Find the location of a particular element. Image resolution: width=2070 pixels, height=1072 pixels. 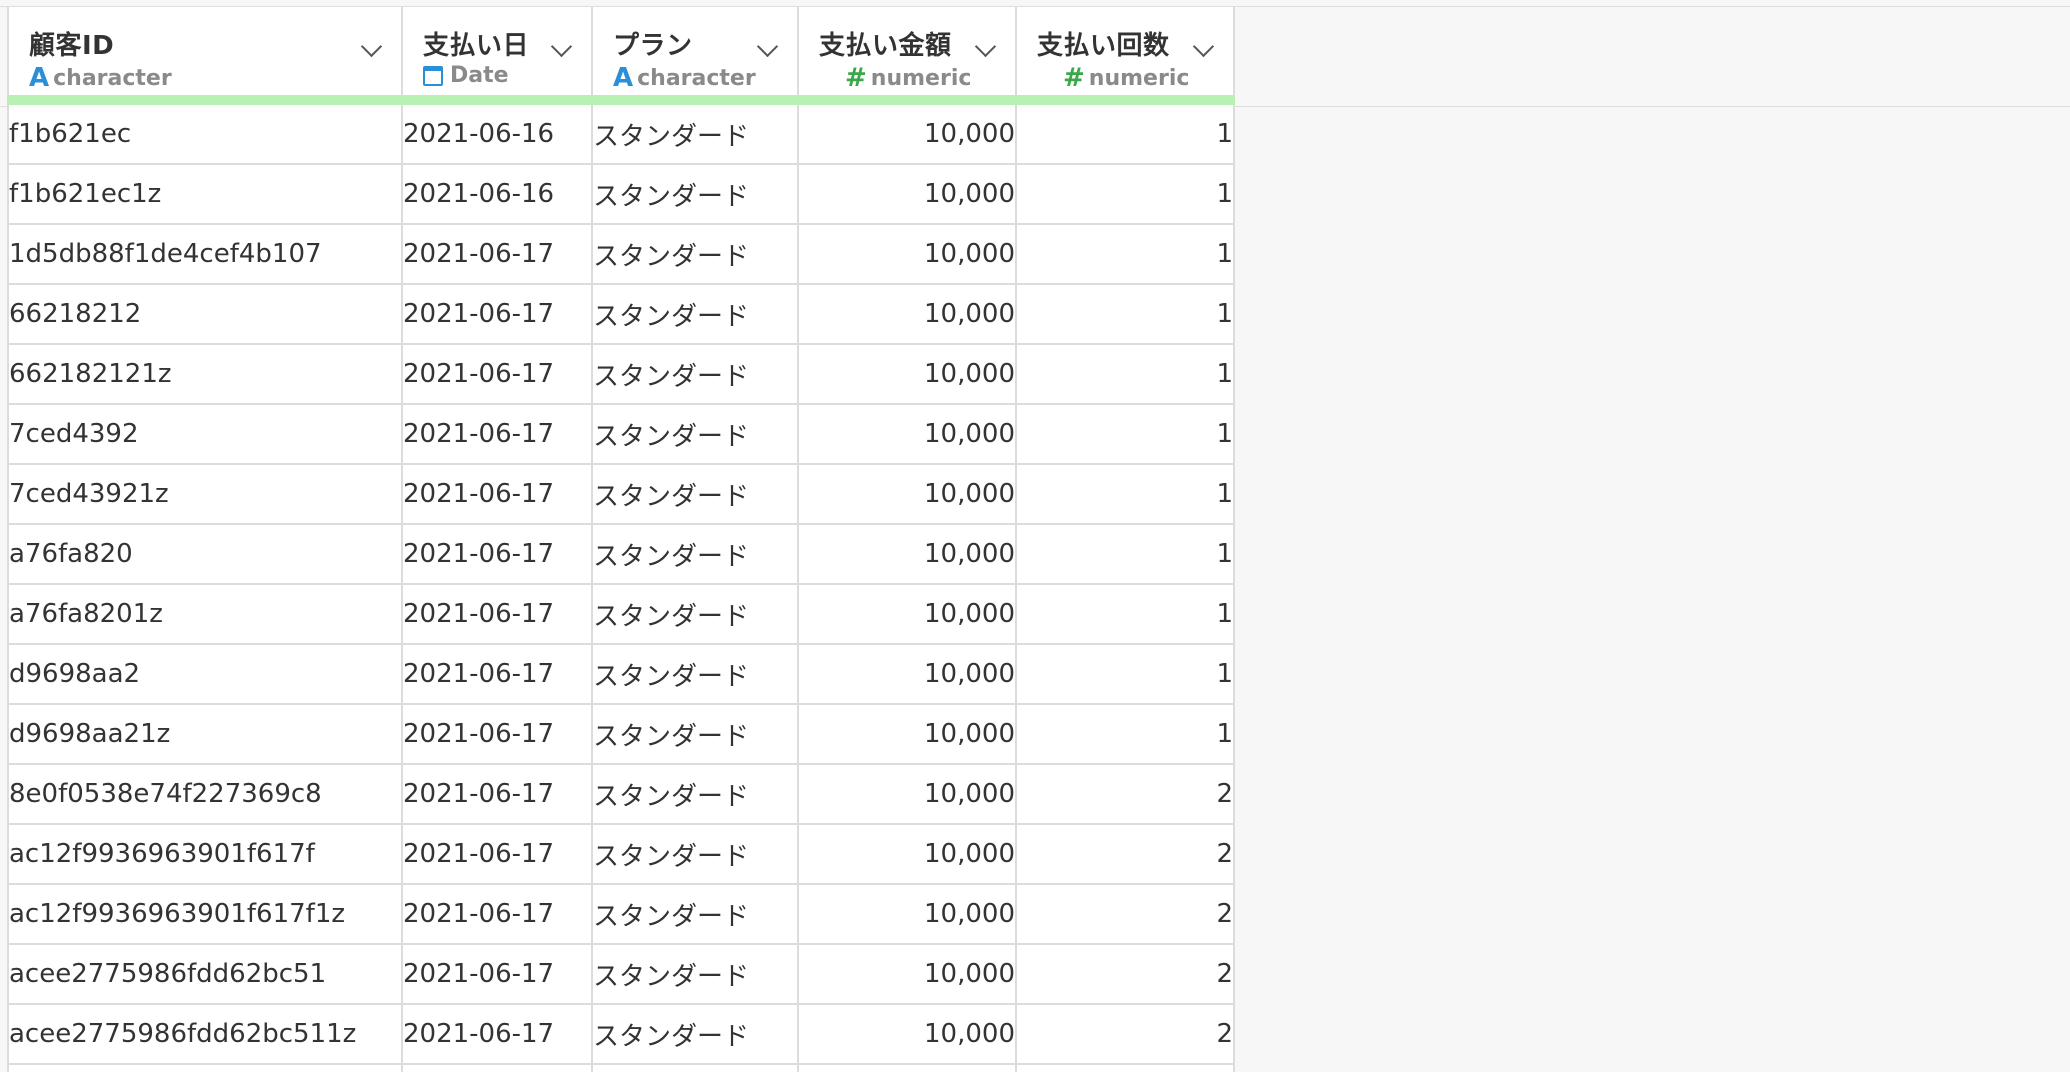

customer-id-cell: 7ced43921z is located at coordinates (205, 494).